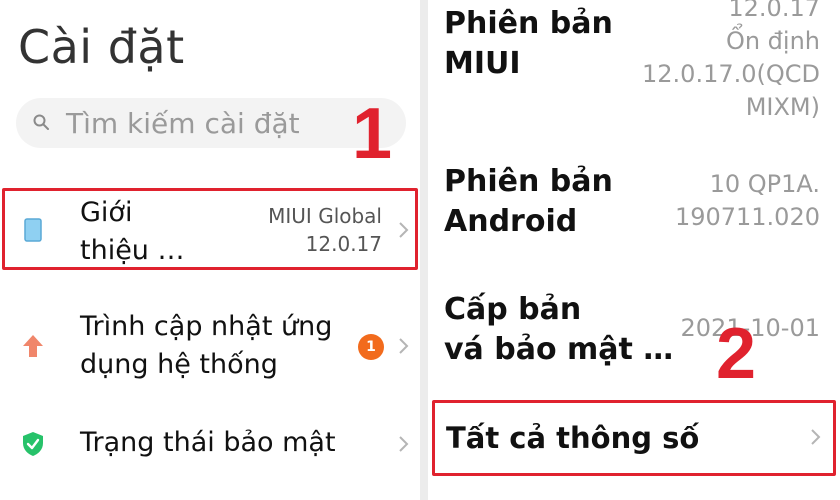 Image resolution: width=840 pixels, height=500 pixels. What do you see at coordinates (33, 346) in the screenshot?
I see `arrow-up-icon` at bounding box center [33, 346].